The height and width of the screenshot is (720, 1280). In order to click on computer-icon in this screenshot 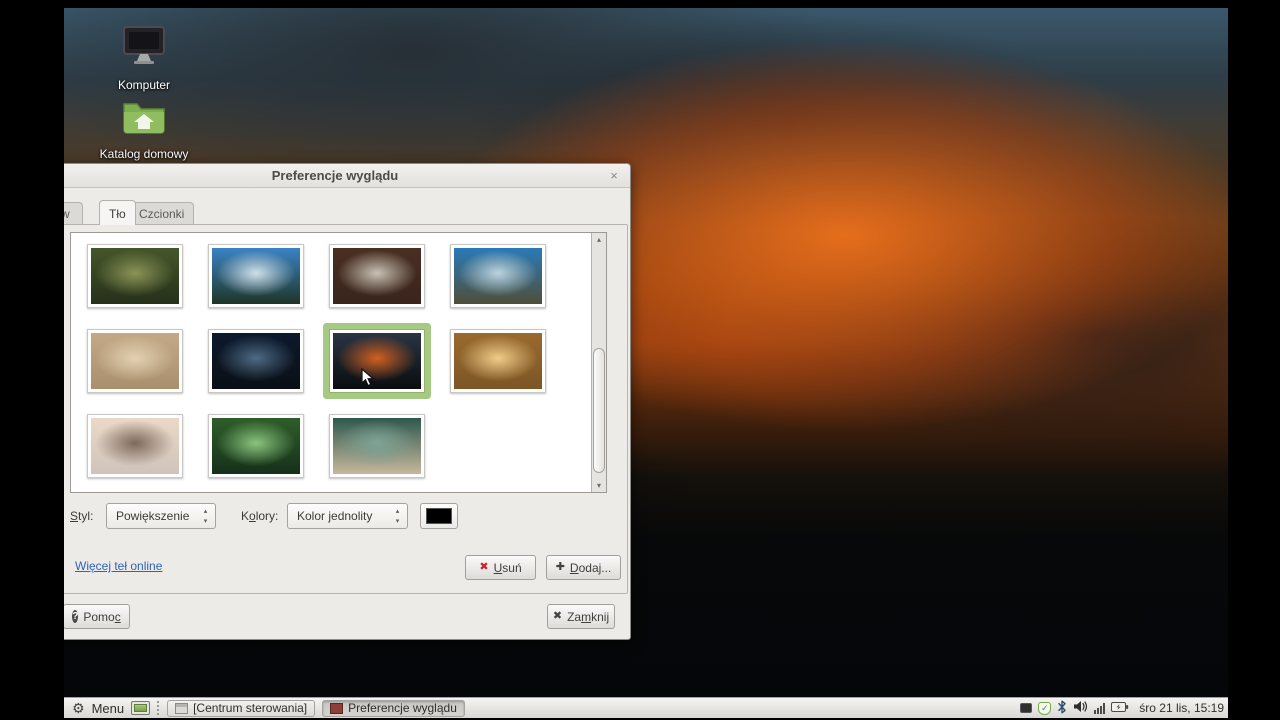, I will do `click(144, 48)`.